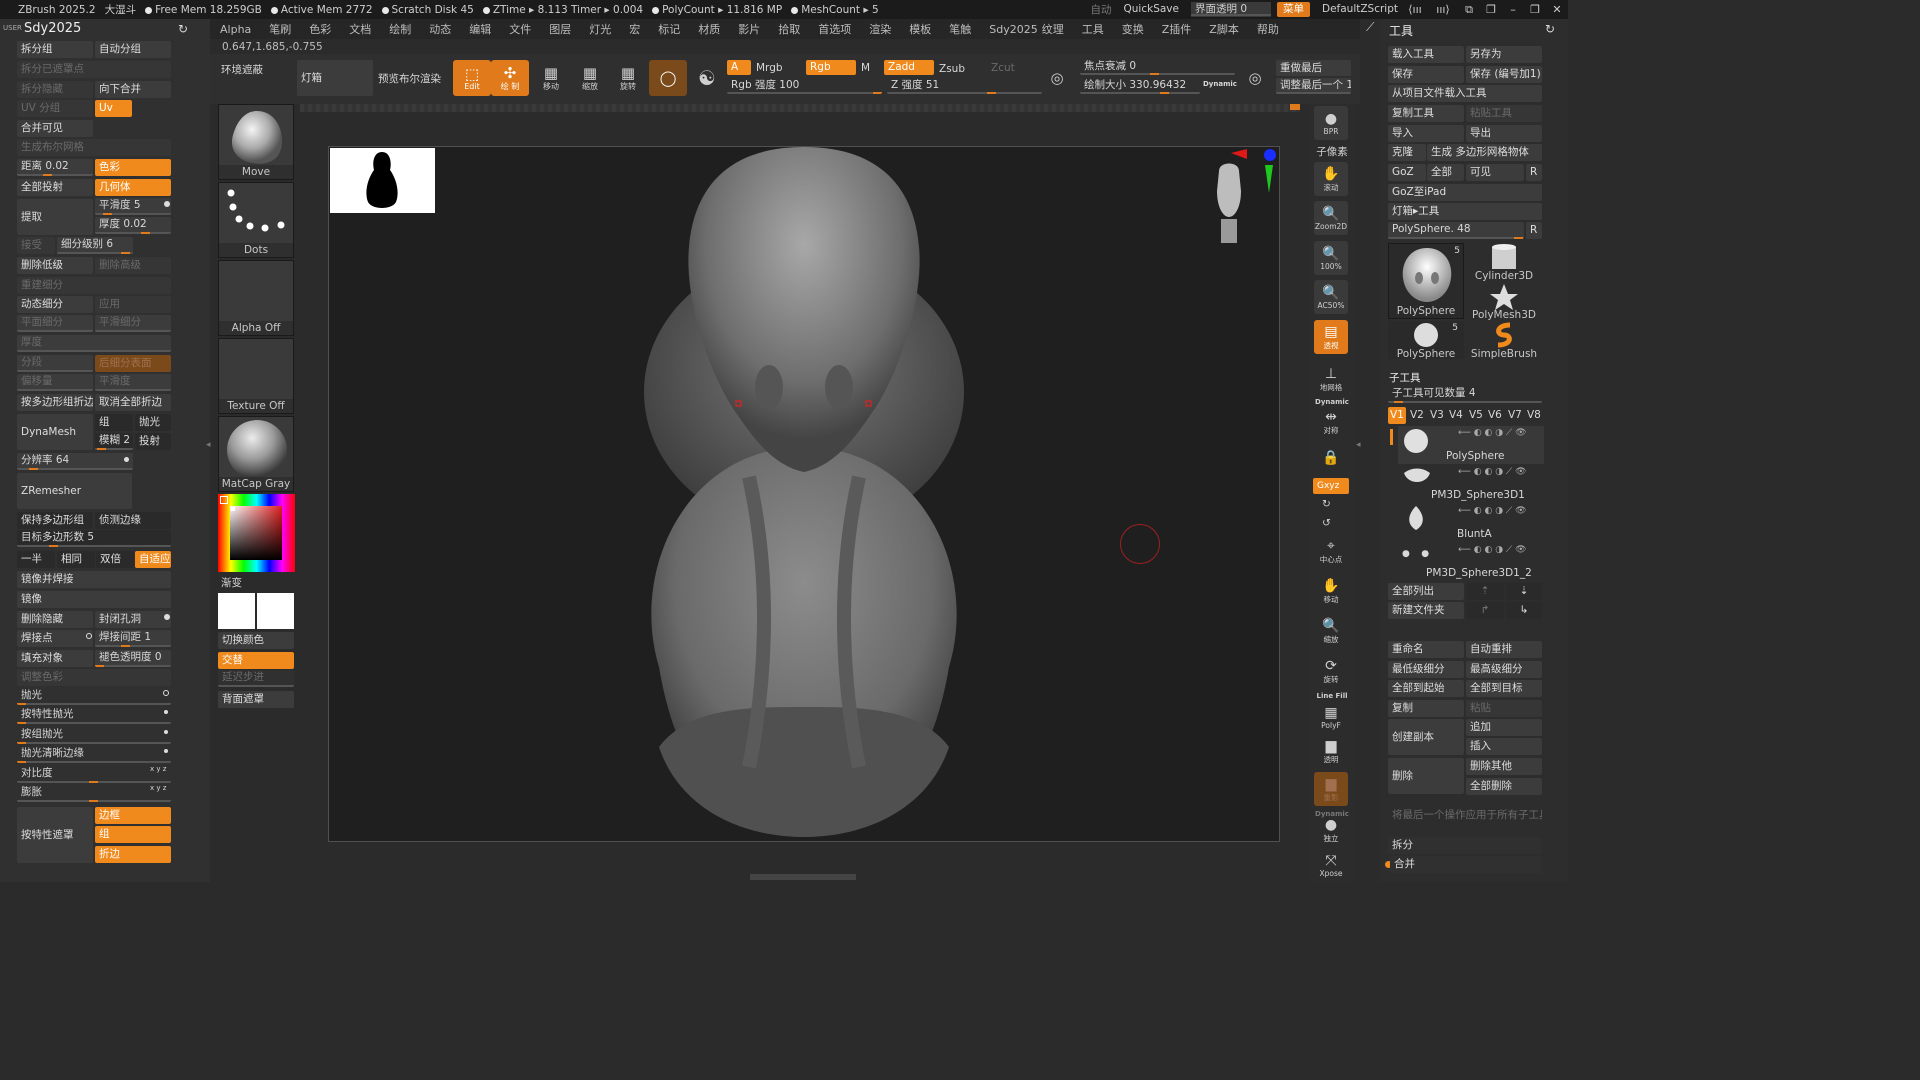 The image size is (1920, 1080). Describe the element at coordinates (256, 640) in the screenshot. I see `switch-color-button: 切换颜色` at that location.